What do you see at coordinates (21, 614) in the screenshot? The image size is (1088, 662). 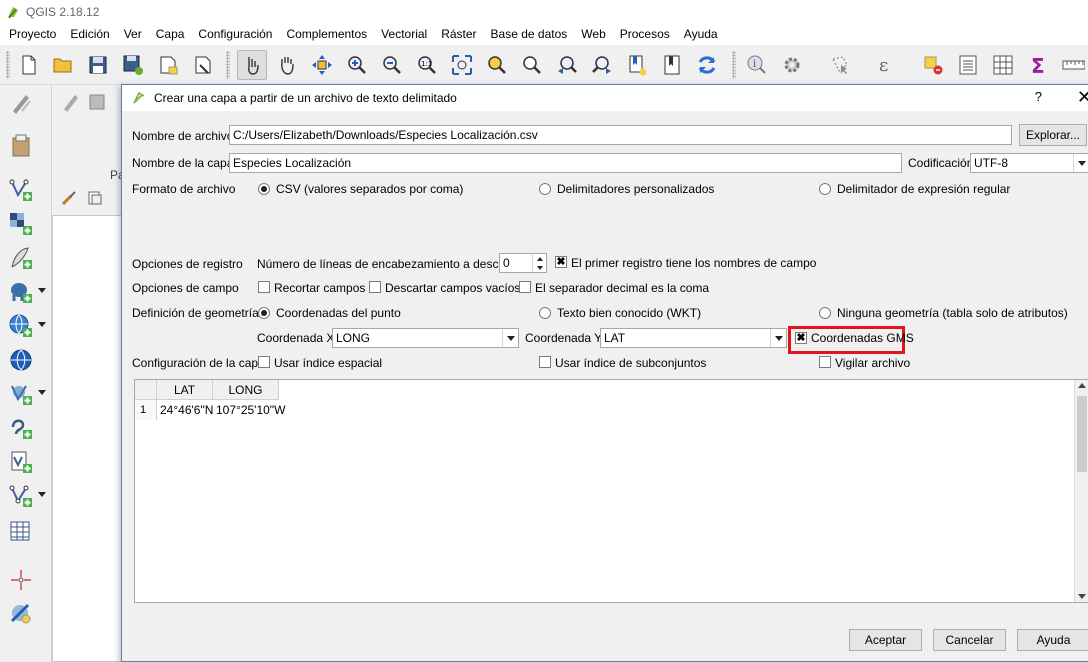 I see `georeferencer-button` at bounding box center [21, 614].